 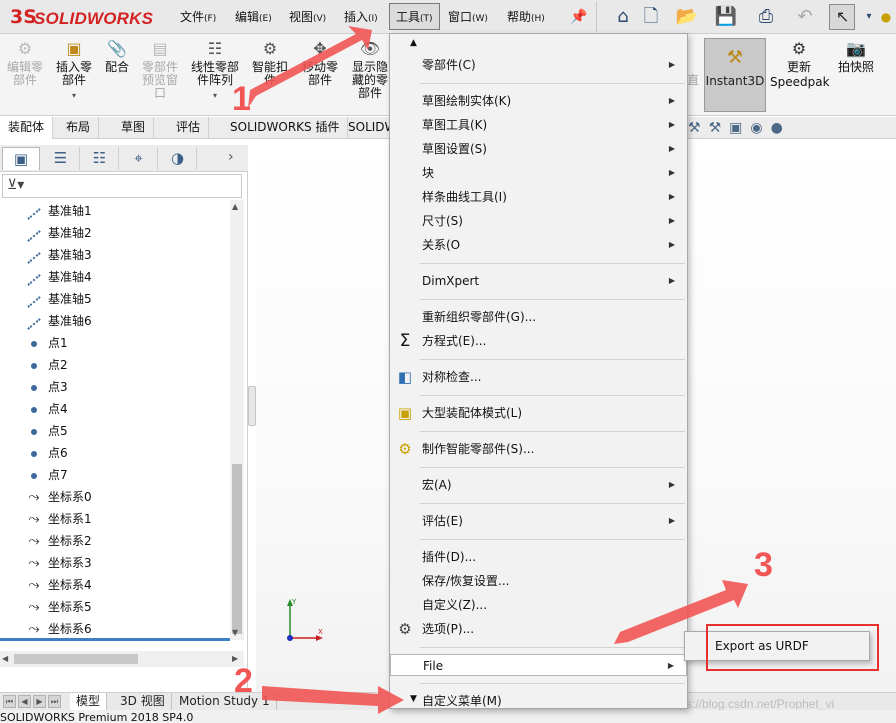 I want to click on tree-item-coord: ⤳ 坐标系4, so click(x=115, y=585).